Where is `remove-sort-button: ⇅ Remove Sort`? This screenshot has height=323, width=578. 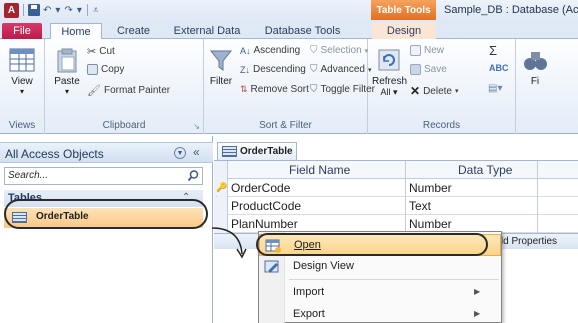 remove-sort-button: ⇅ Remove Sort is located at coordinates (274, 89).